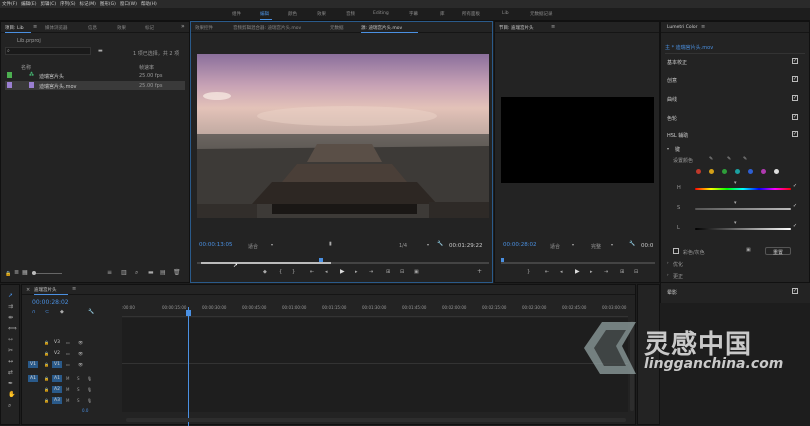 Image resolution: width=810 pixels, height=426 pixels. Describe the element at coordinates (72, 354) in the screenshot. I see `track-header: 🔒 V2 ▭ 👁` at that location.